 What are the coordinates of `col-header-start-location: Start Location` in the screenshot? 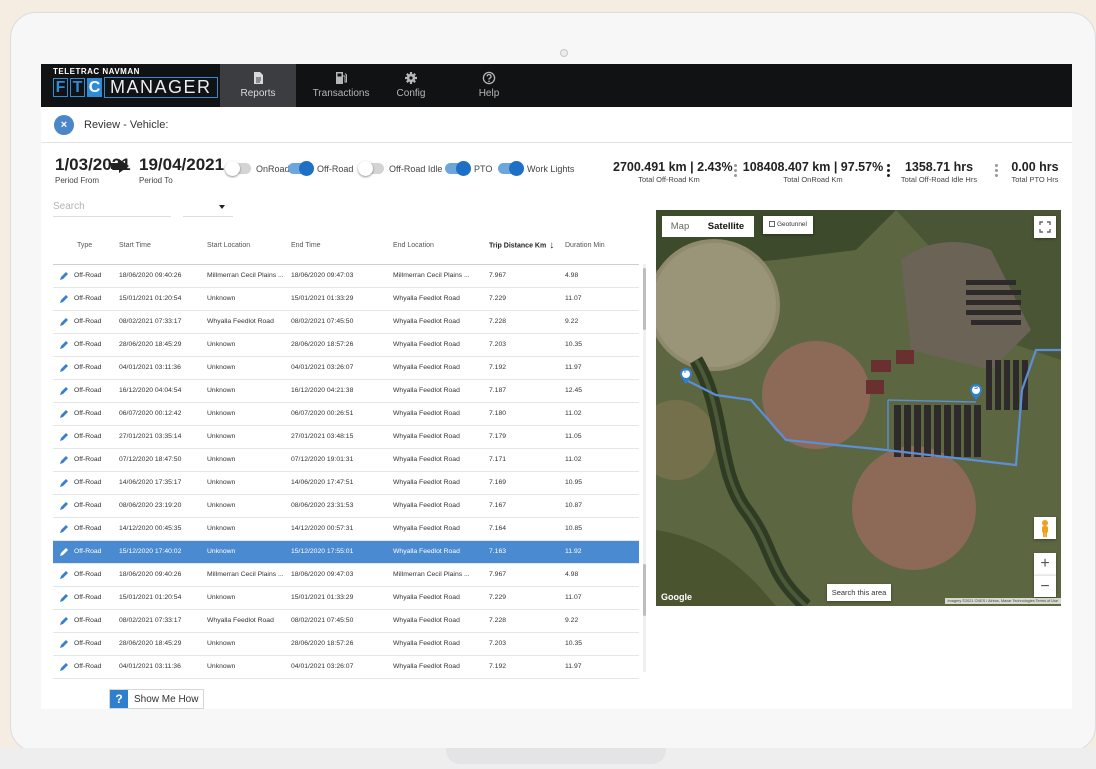 It's located at (249, 246).